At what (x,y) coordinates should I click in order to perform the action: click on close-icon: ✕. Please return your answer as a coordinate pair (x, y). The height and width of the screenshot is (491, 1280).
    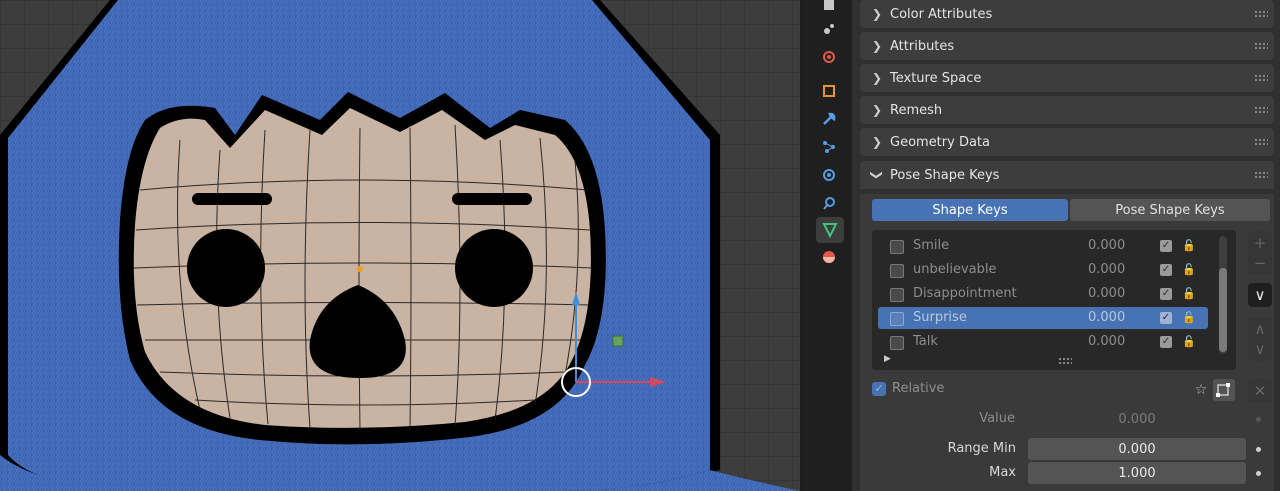
    Looking at the image, I should click on (1260, 391).